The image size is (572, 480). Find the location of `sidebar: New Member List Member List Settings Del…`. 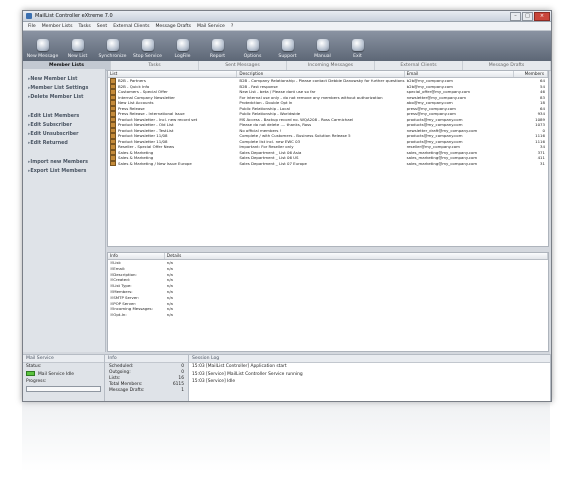

sidebar: New Member List Member List Settings Del… is located at coordinates (64, 210).